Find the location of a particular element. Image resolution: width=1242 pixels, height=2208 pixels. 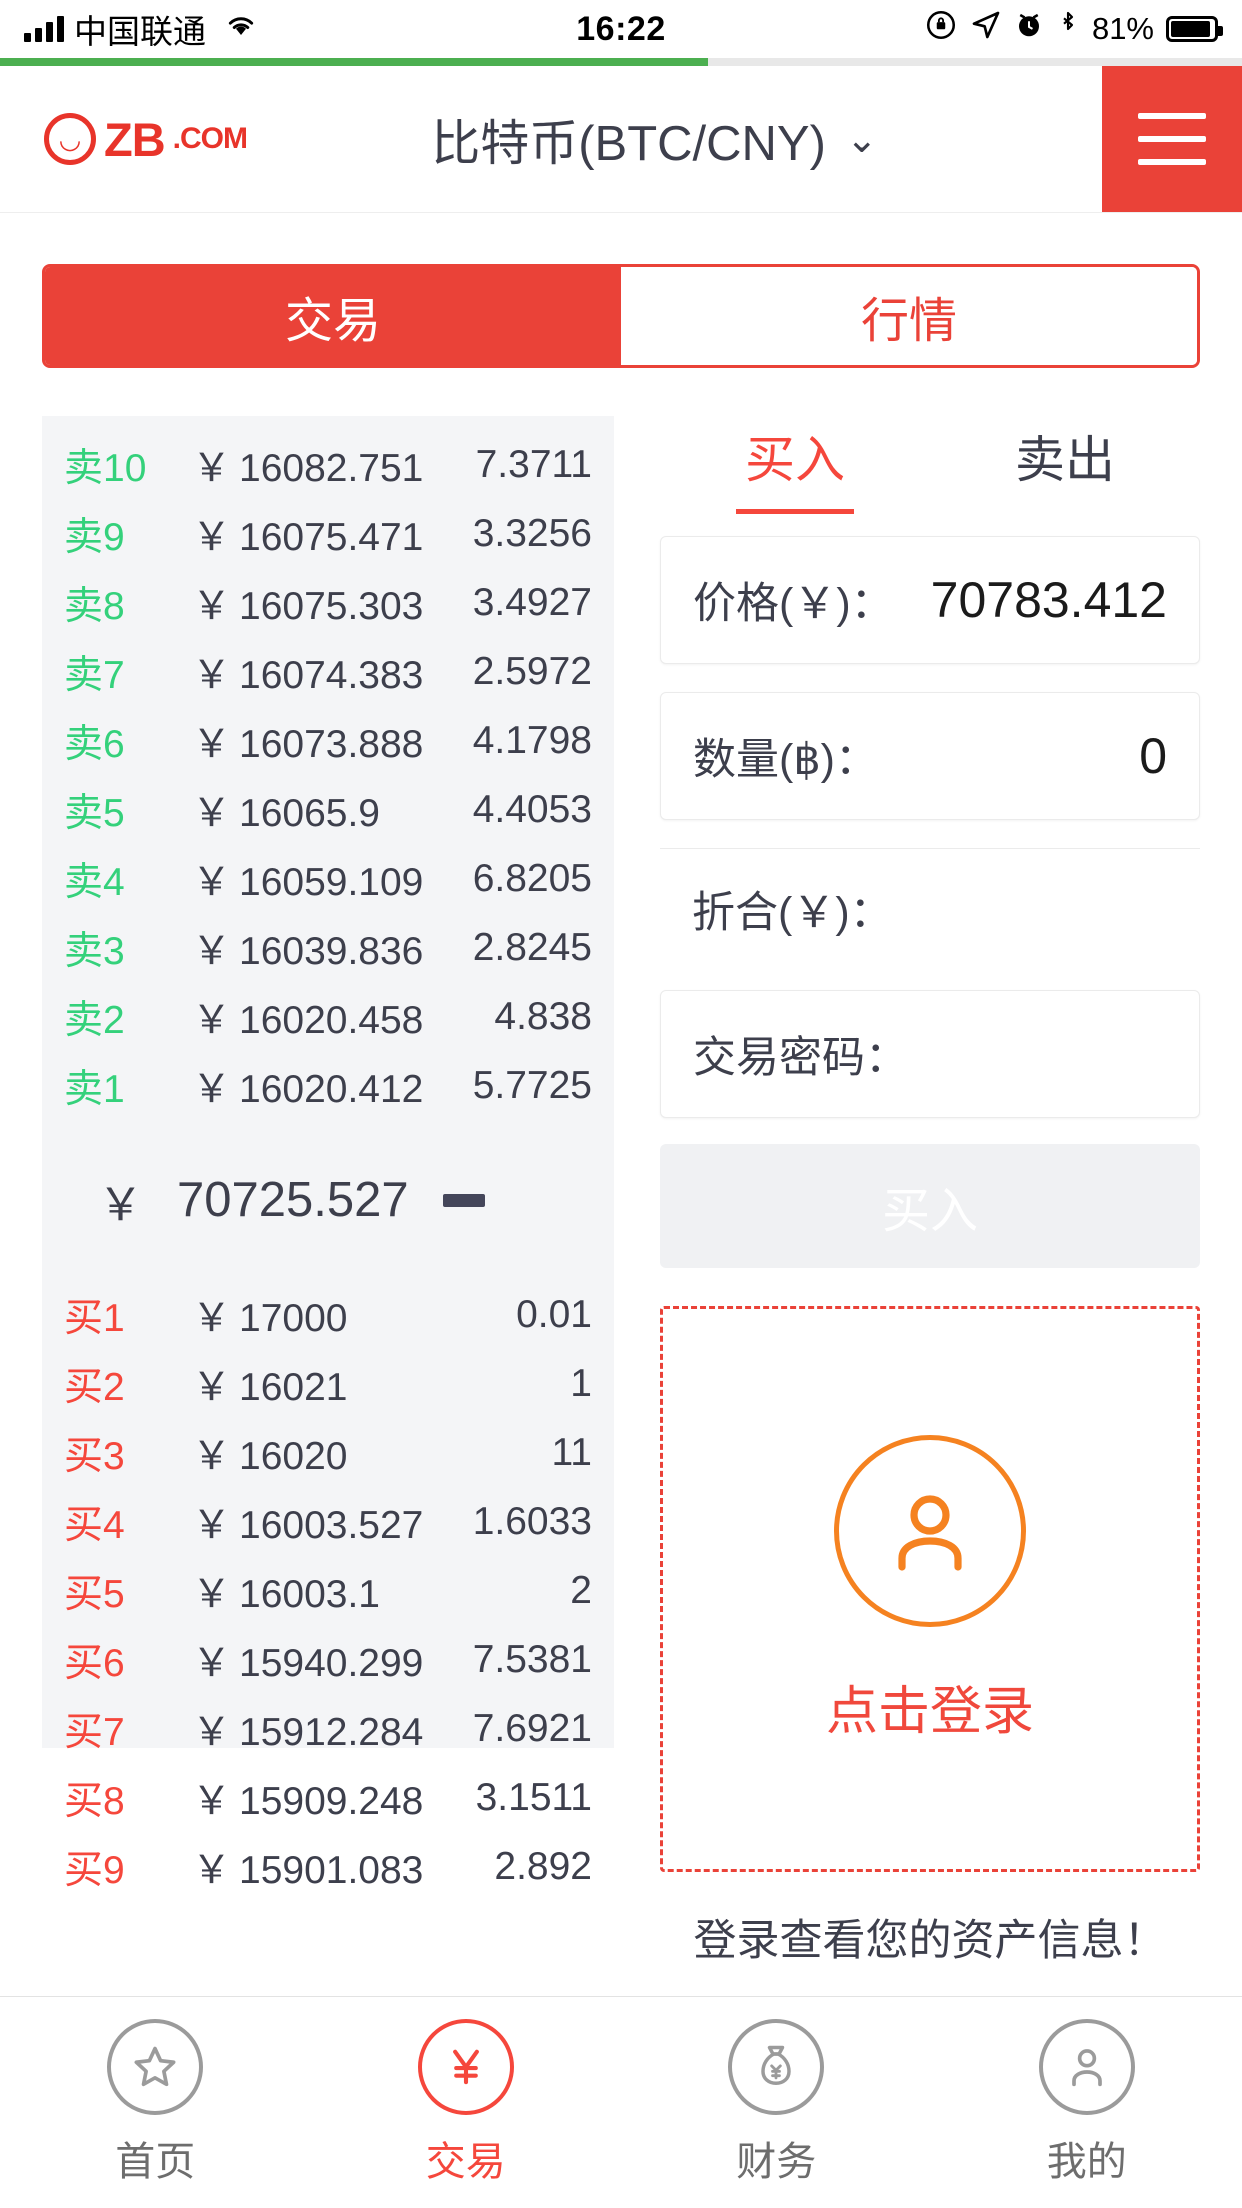

order-row-label: 买4 is located at coordinates (94, 1525).